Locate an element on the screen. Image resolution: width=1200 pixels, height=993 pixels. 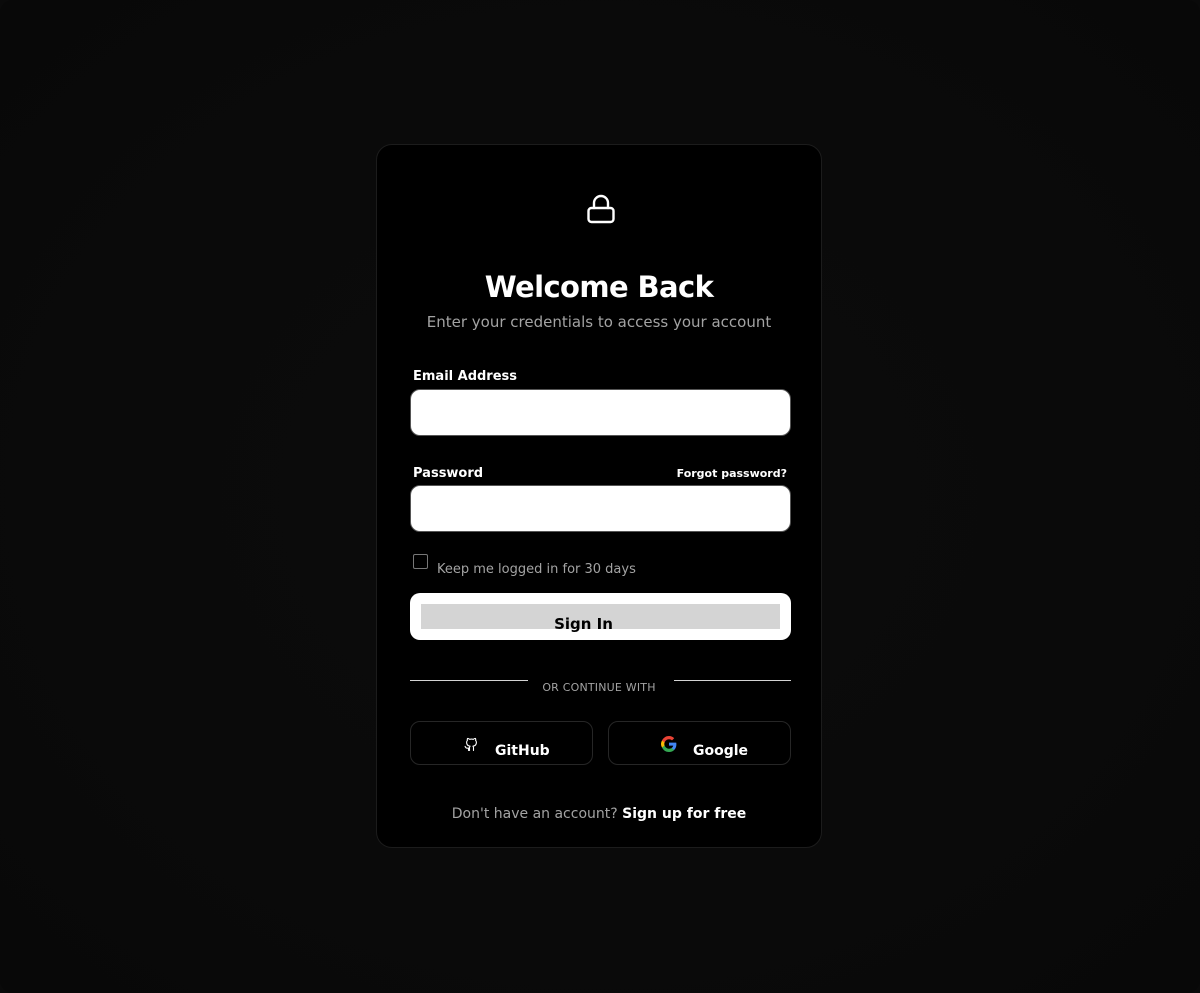
signup-prompt: Don't have an account? Sign up for free is located at coordinates (599, 814).